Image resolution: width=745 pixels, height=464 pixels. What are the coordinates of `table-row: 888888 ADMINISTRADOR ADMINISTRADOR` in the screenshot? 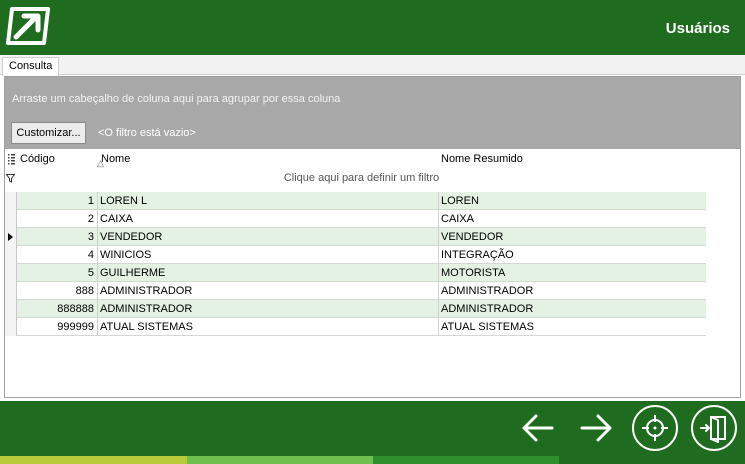 It's located at (355, 309).